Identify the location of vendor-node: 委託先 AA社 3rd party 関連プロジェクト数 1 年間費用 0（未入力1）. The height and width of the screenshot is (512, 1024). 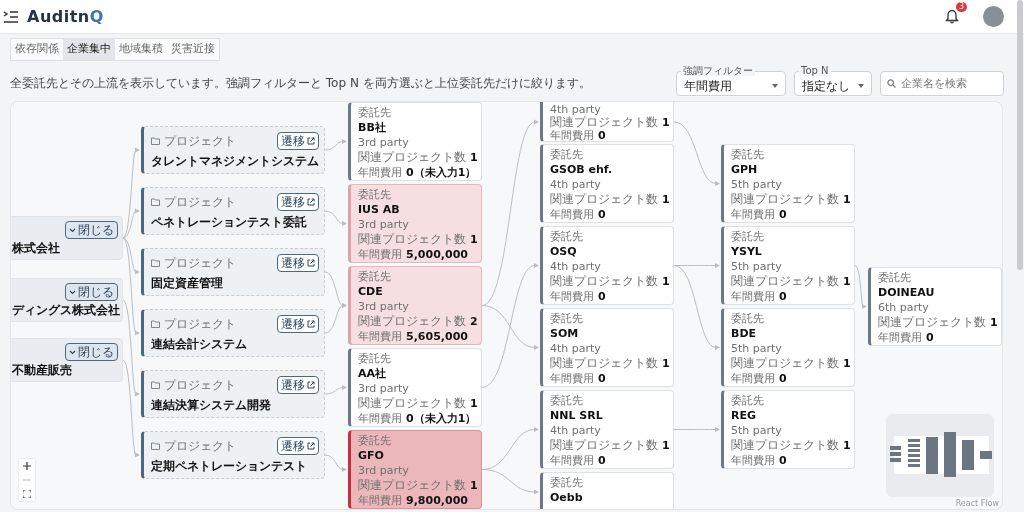
(415, 387).